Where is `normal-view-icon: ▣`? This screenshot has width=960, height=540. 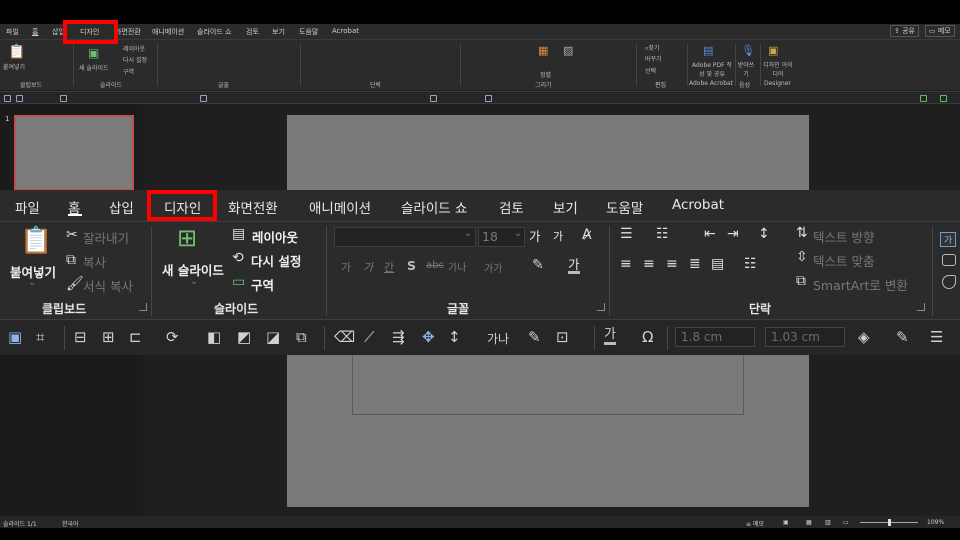 normal-view-icon: ▣ is located at coordinates (786, 522).